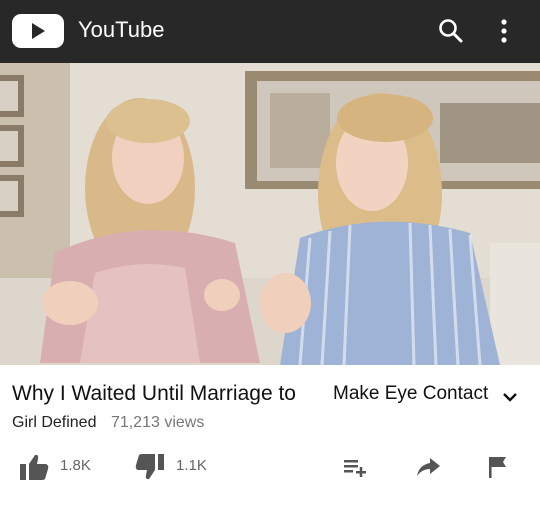 The width and height of the screenshot is (540, 510). Describe the element at coordinates (154, 393) in the screenshot. I see `video-title: Why I Waited Until Marriage to` at that location.